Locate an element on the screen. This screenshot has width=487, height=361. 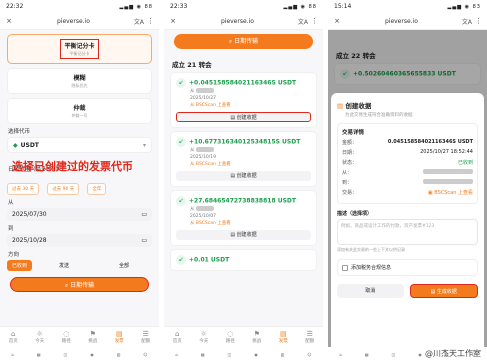
to-label: 到 is located at coordinates (11, 229).